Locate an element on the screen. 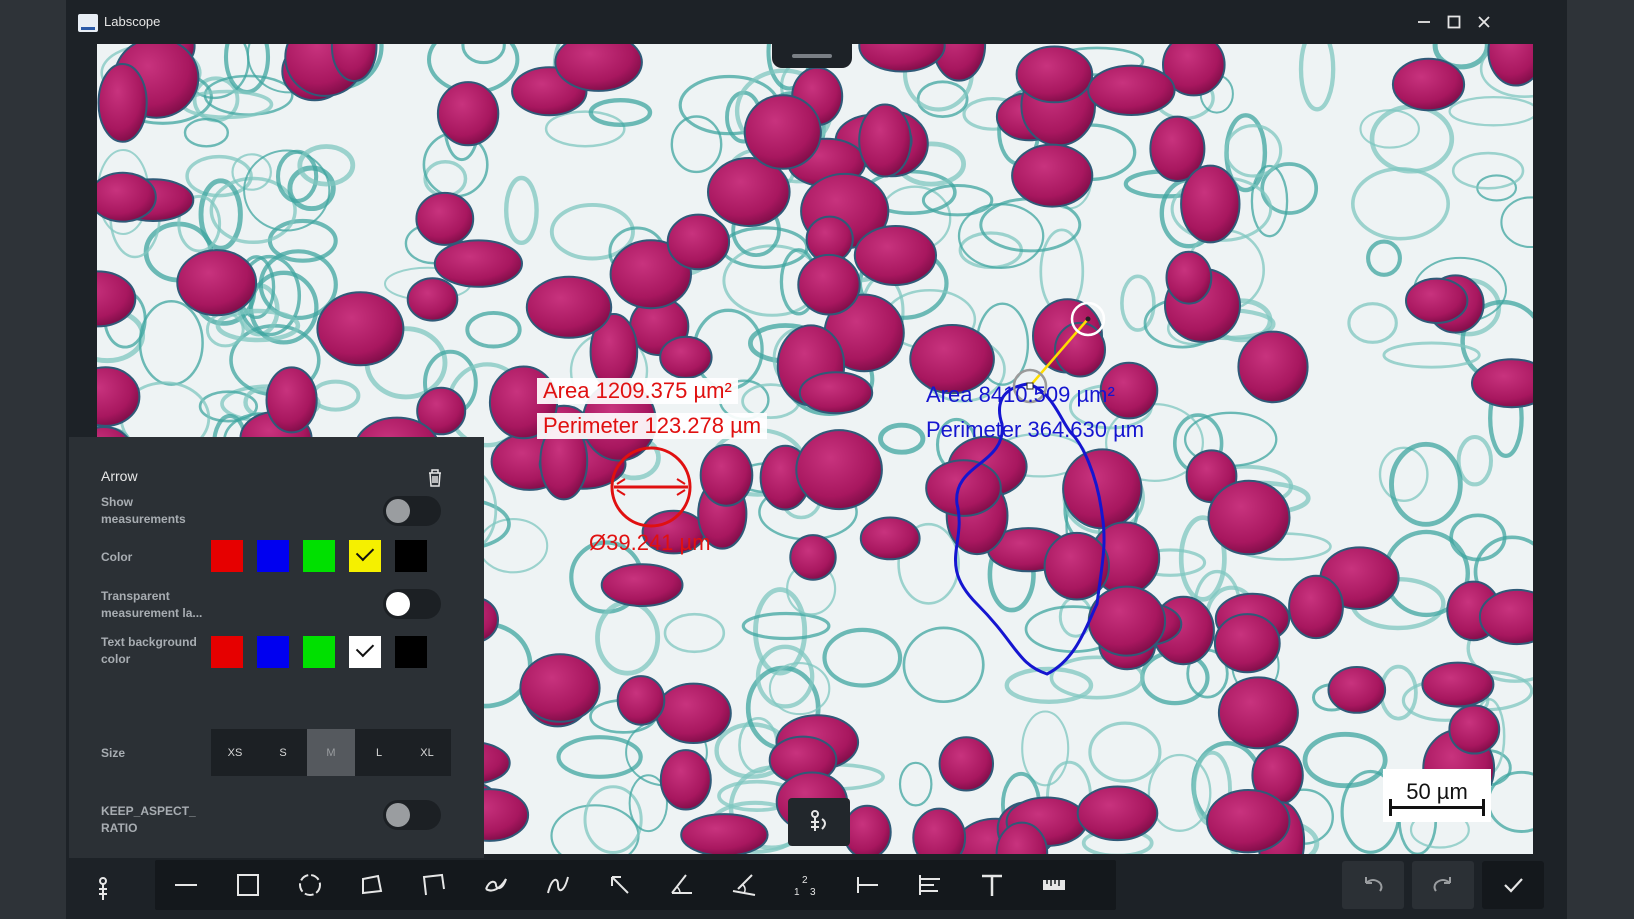 The height and width of the screenshot is (919, 1634). curve-tool-icon is located at coordinates (558, 885).